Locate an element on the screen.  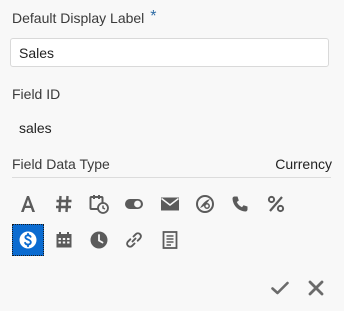
field-id-label: Field ID is located at coordinates (36, 94).